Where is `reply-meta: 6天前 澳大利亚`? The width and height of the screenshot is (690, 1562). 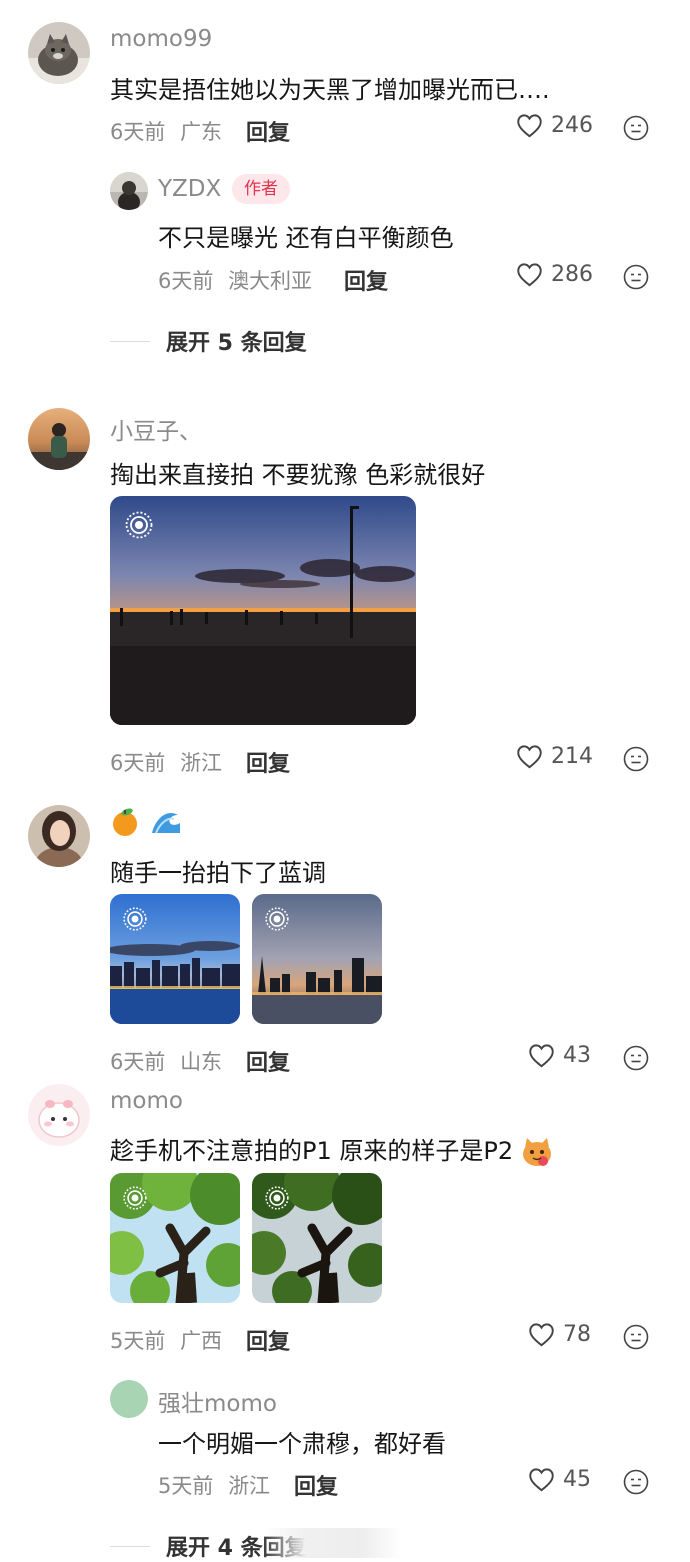 reply-meta: 6天前 澳大利亚 is located at coordinates (235, 280).